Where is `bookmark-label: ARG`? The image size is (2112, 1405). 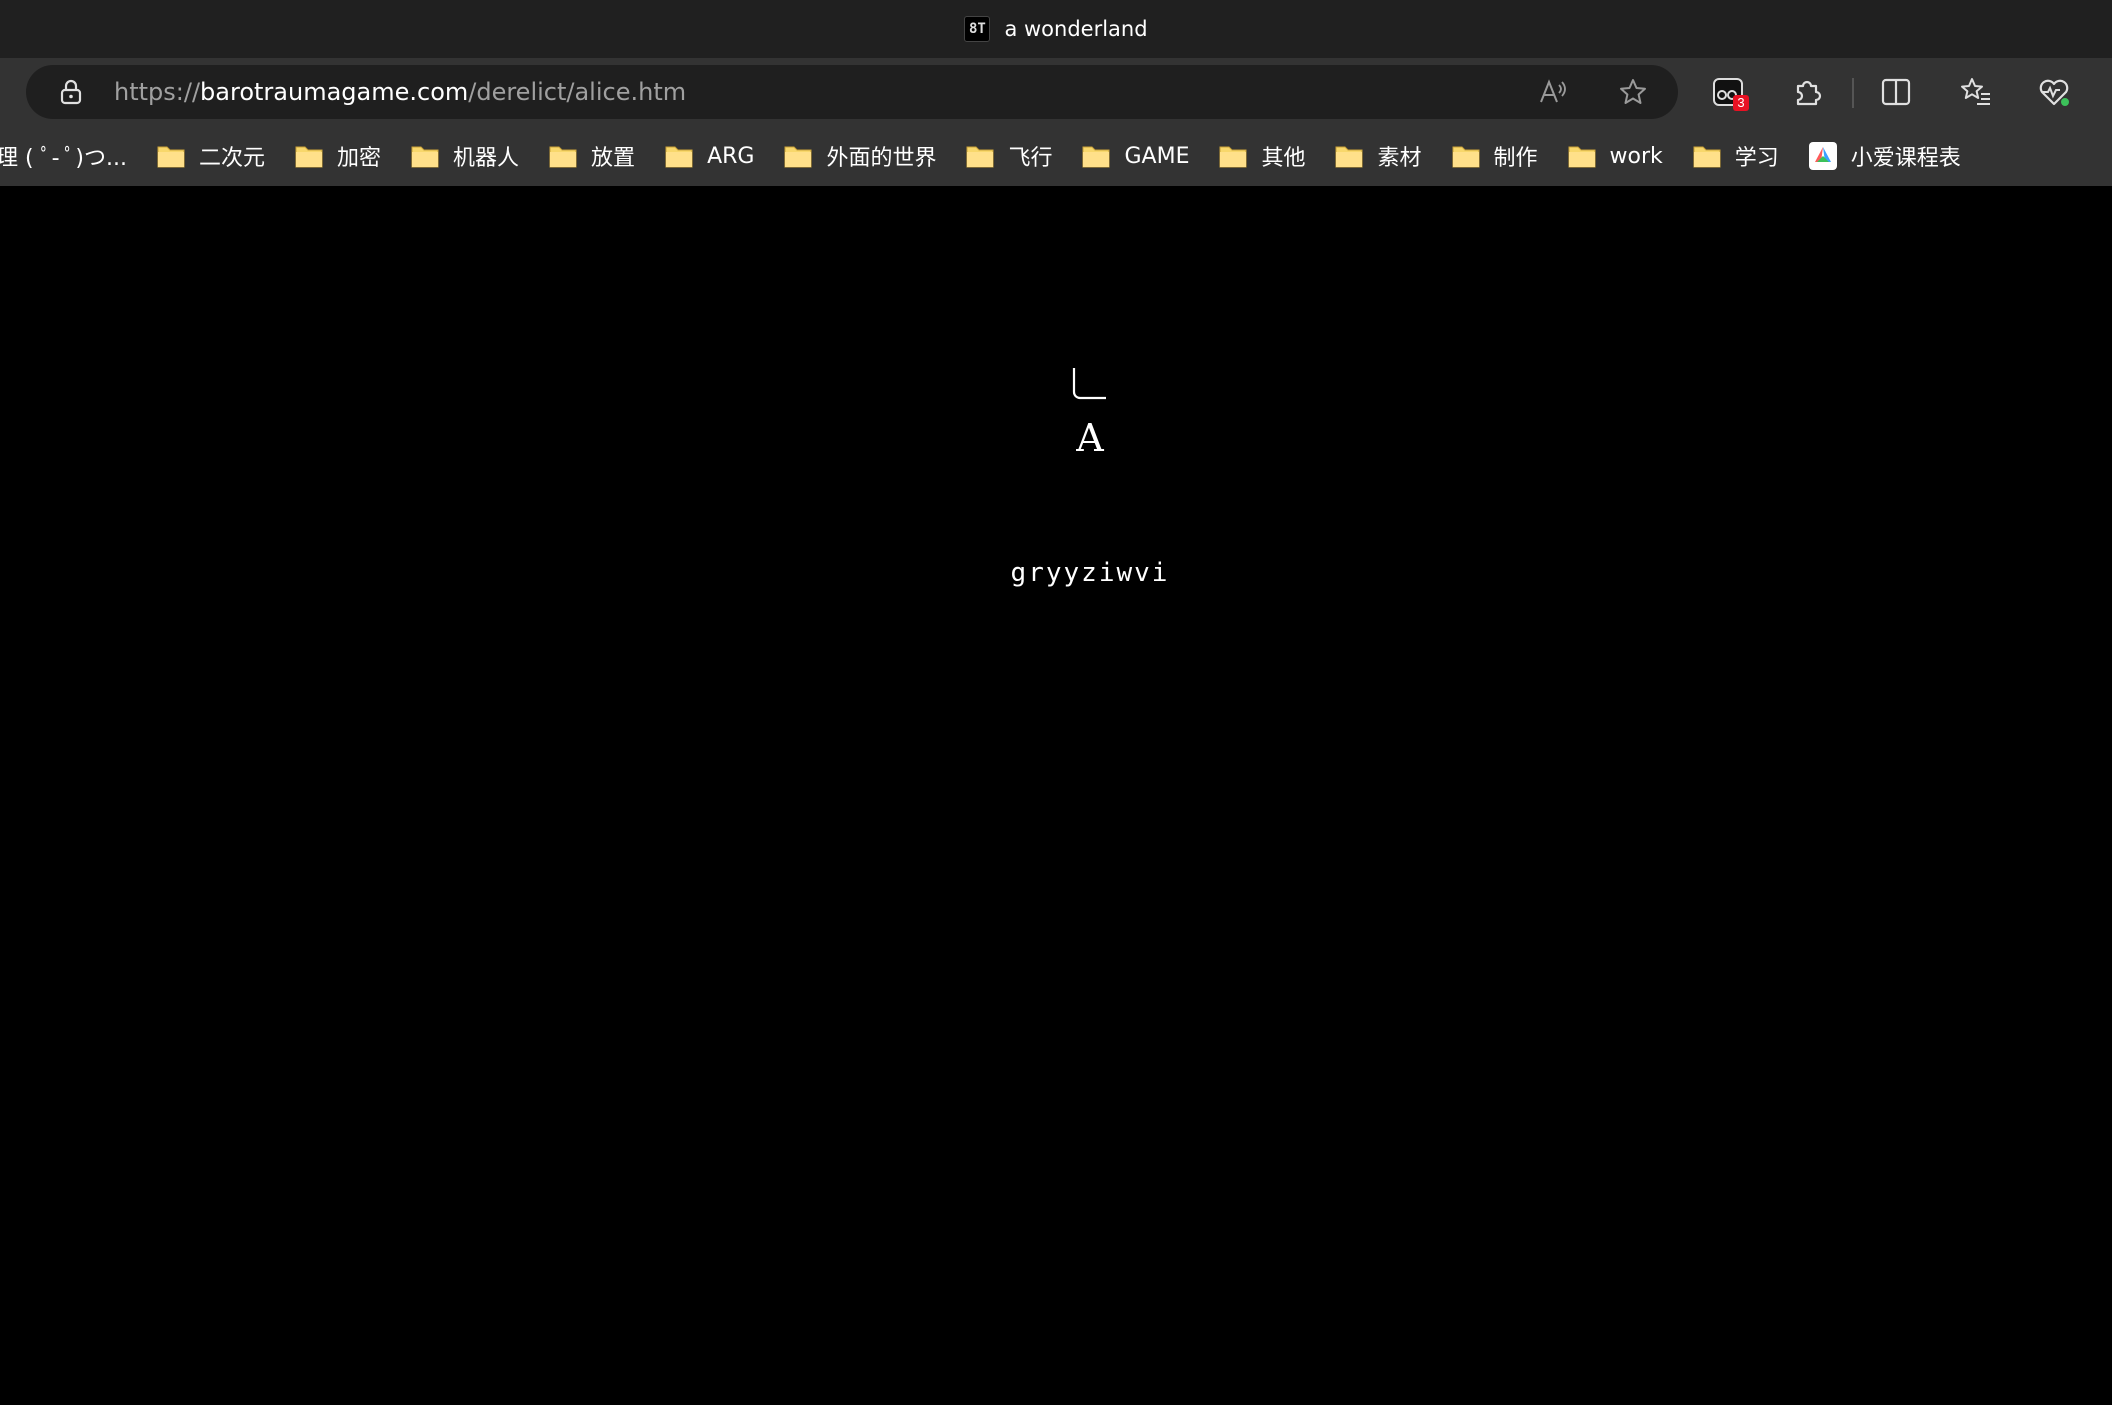
bookmark-label: ARG is located at coordinates (731, 156).